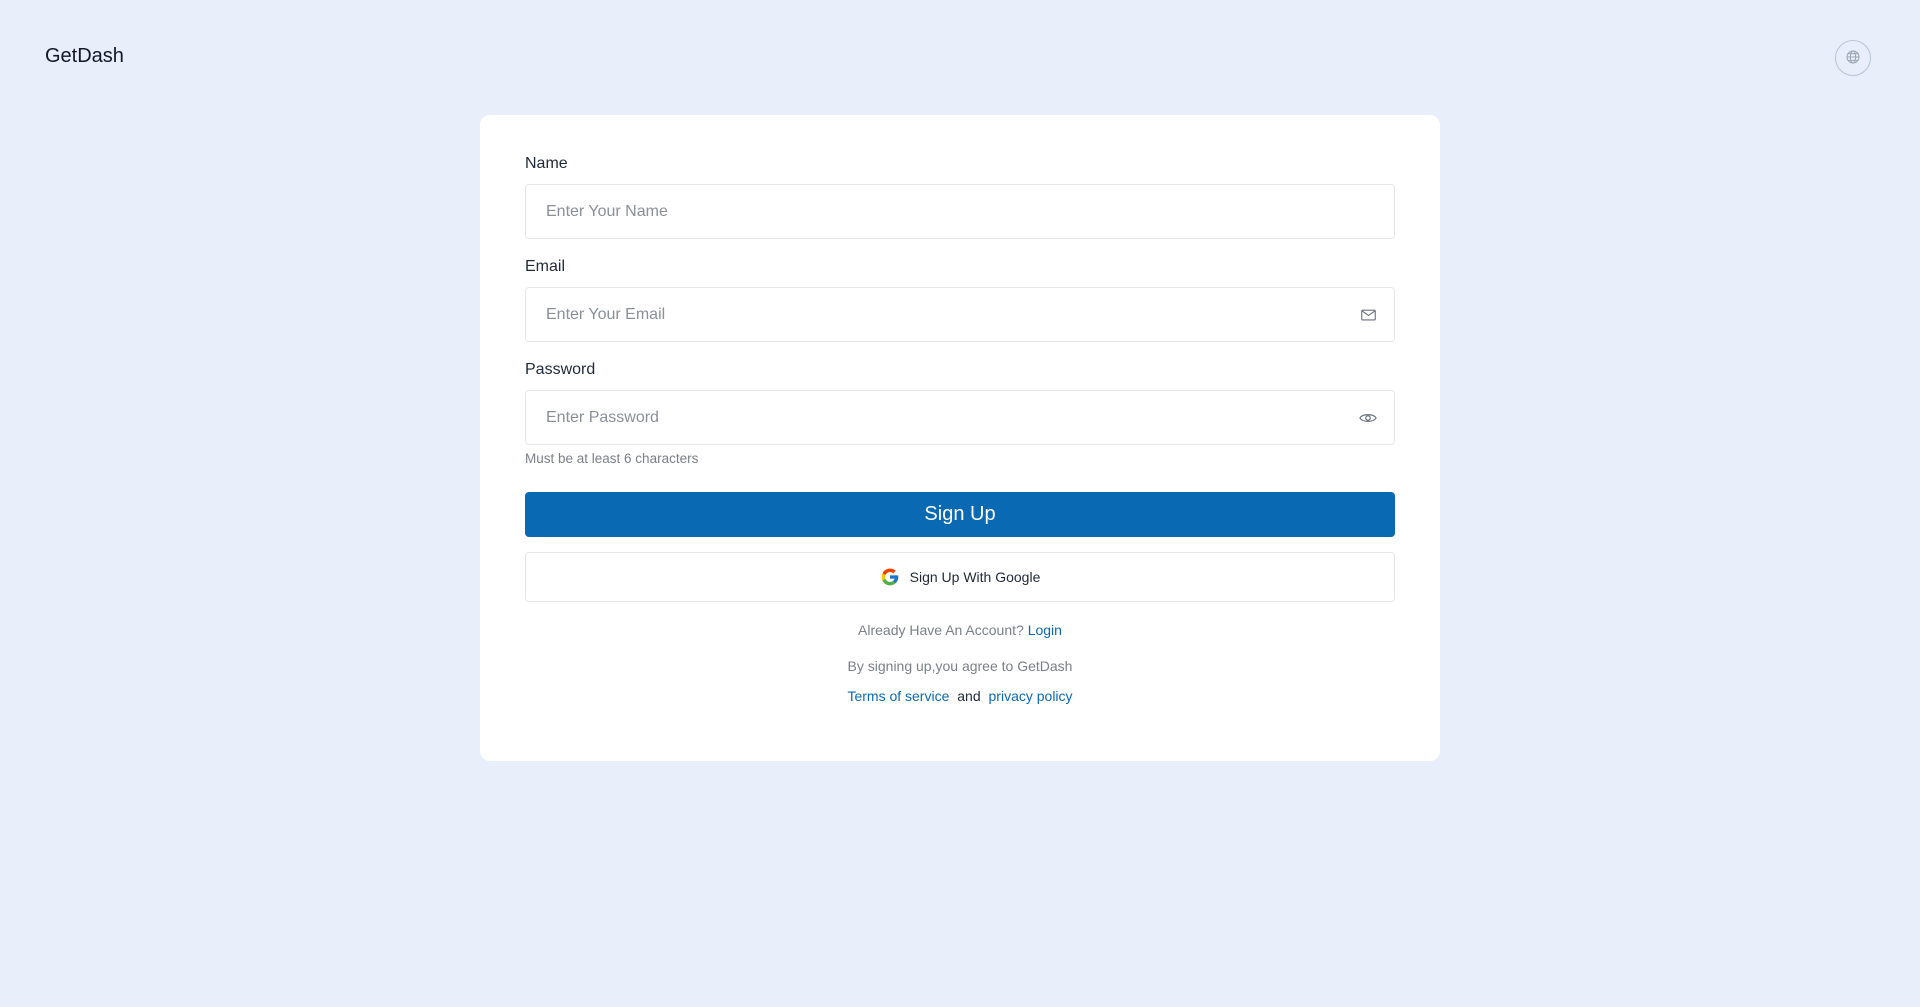 The image size is (1920, 1007). I want to click on google-sign-up-button: Sign Up With Google, so click(960, 577).